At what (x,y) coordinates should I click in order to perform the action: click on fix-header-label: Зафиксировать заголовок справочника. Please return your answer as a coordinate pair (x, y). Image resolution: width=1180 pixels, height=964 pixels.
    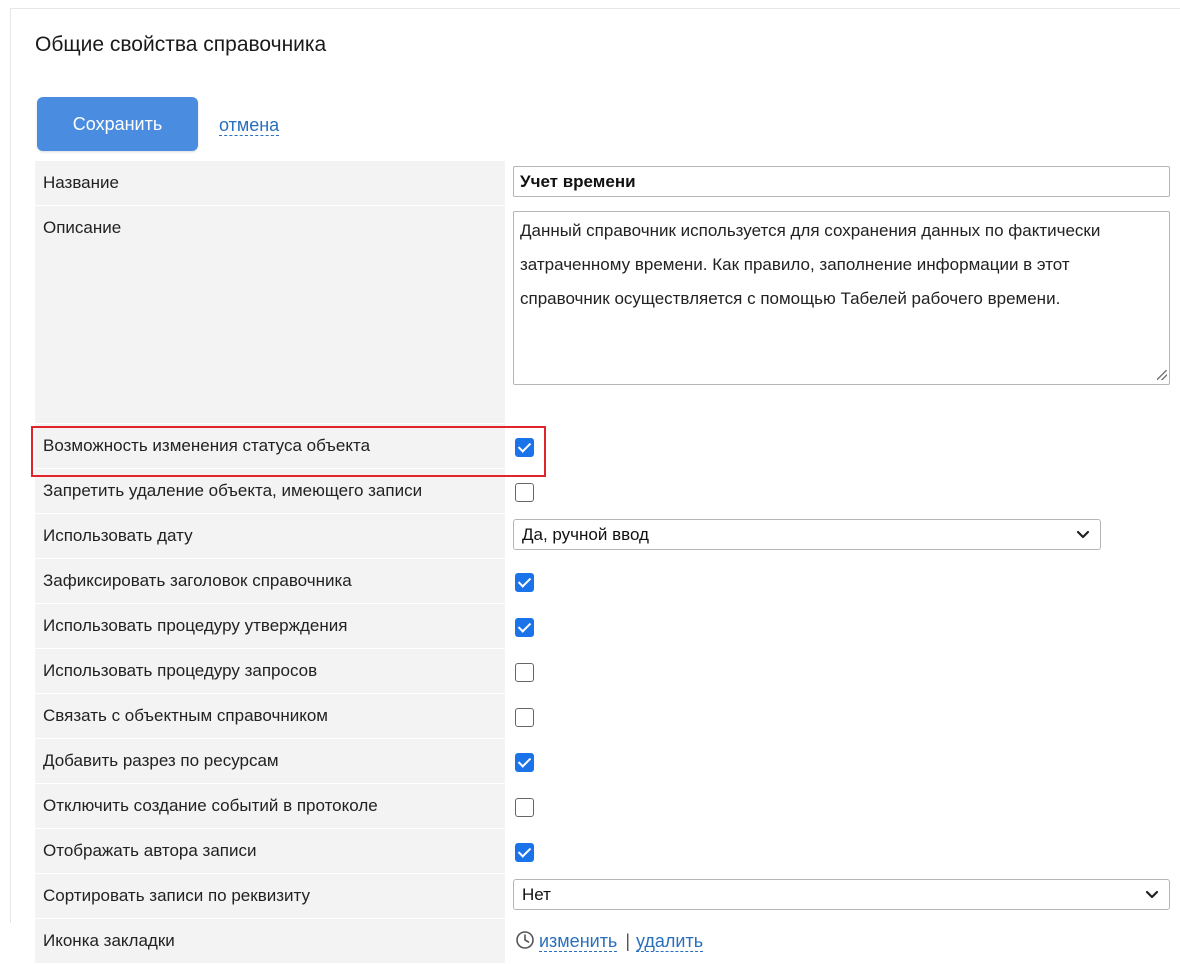
    Looking at the image, I should click on (197, 580).